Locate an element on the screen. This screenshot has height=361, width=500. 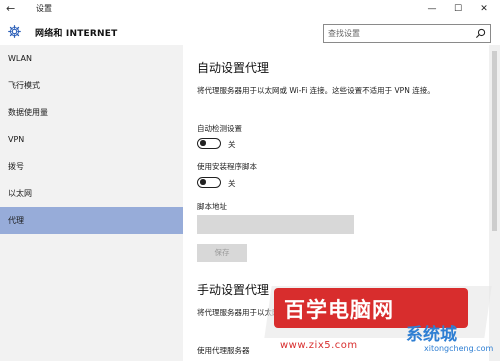
watermark-text: 百学电脑网 is located at coordinates (339, 310).